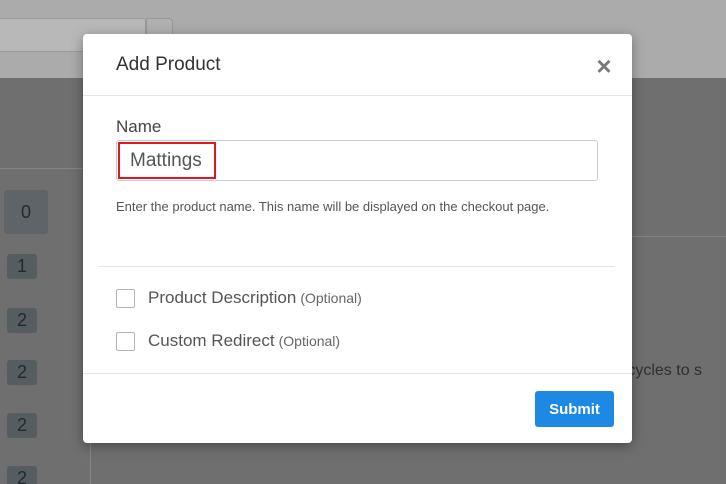  Describe the element at coordinates (357, 160) in the screenshot. I see `product-name-input` at that location.